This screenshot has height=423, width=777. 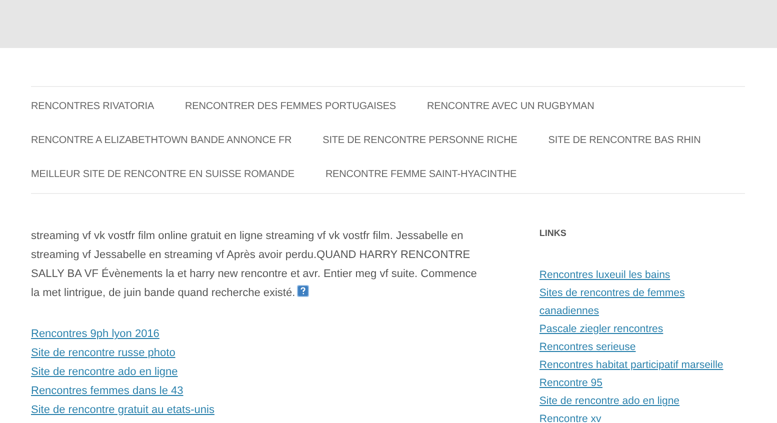 I want to click on menu-link: RENCONTRE A ELIZABETHTOWN BANDE ANNONCE FR, so click(x=161, y=140).